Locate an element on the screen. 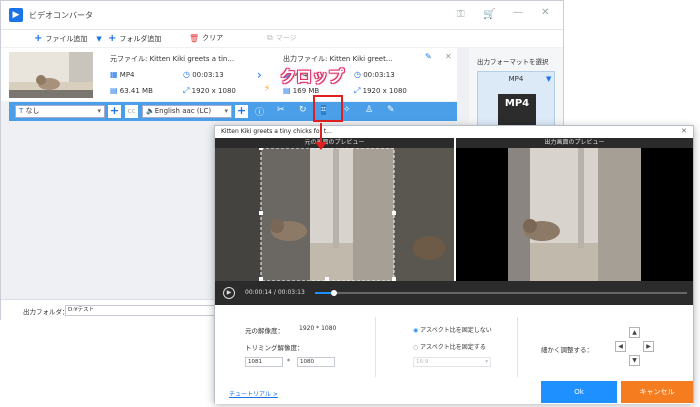 The image size is (700, 407). add-audio-button: + is located at coordinates (241, 111).